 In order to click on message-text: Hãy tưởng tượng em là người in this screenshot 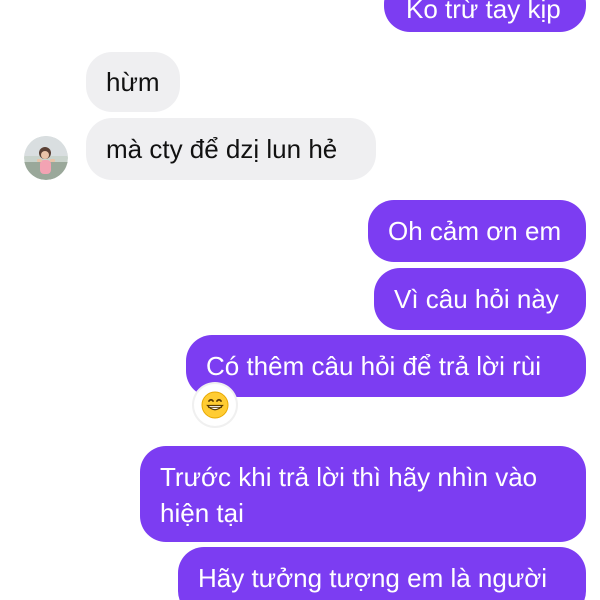, I will do `click(373, 578)`.